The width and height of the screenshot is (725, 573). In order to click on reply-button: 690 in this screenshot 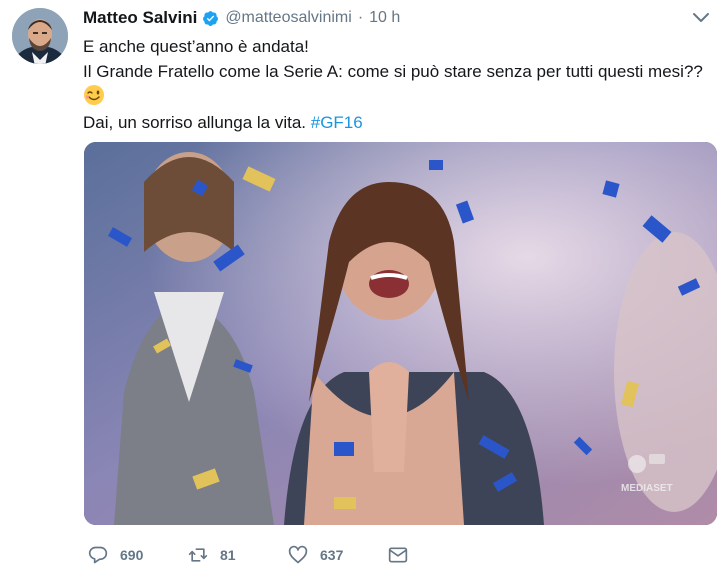, I will do `click(115, 555)`.